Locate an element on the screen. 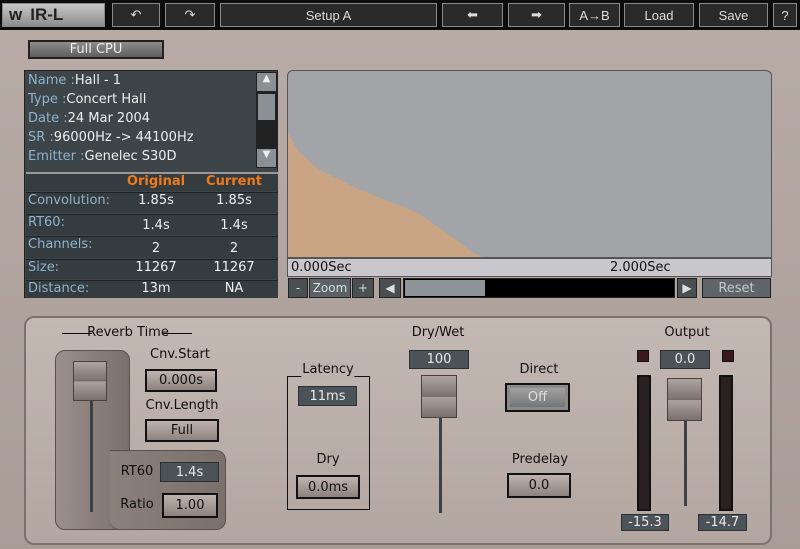  dry-wet-display: 100 is located at coordinates (439, 359).